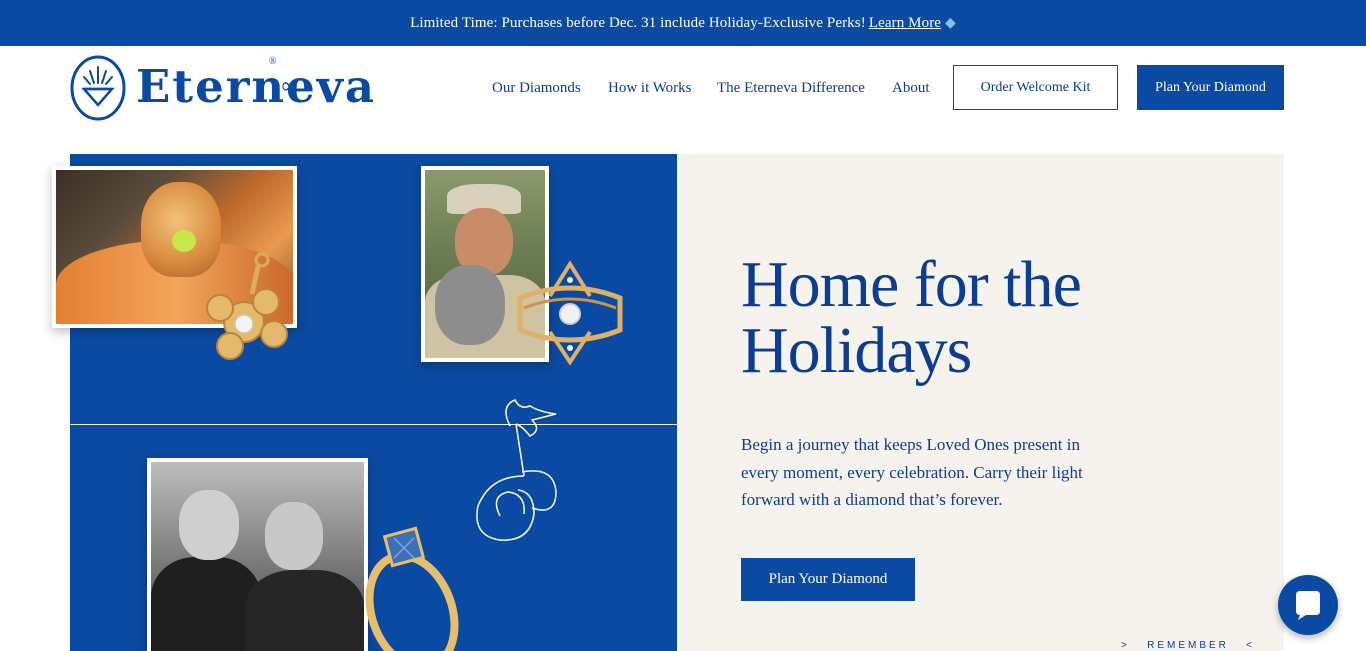  I want to click on plan-your-diamond-header-button: Plan Your Diamond, so click(1210, 87).